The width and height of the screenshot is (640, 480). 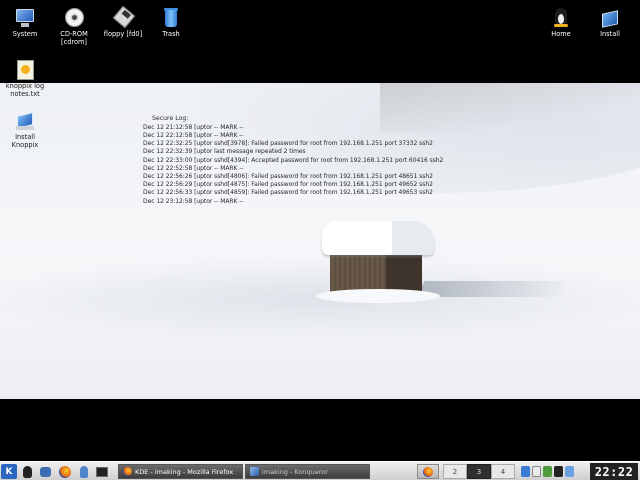 I want to click on tux-launcher-icon, so click(x=27, y=471).